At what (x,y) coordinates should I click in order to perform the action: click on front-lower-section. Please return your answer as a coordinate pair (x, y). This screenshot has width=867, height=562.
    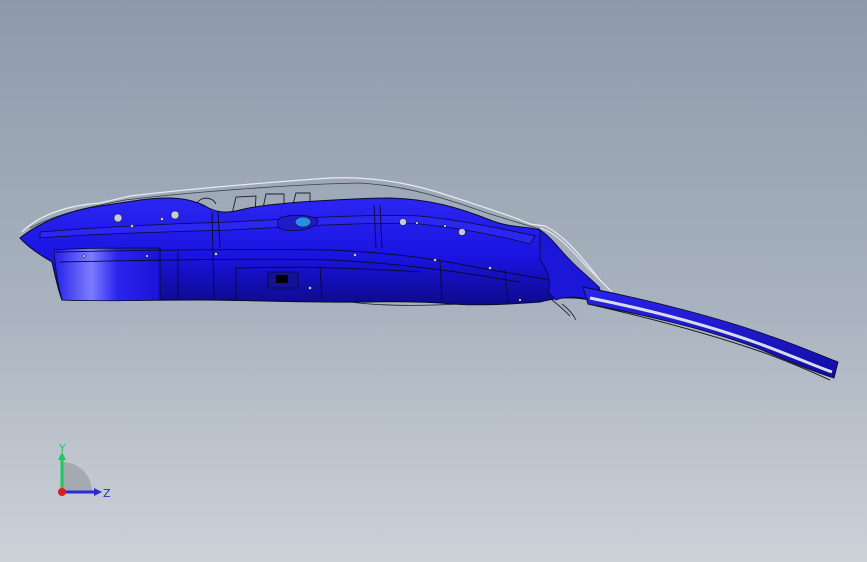
    Looking at the image, I should click on (107, 274).